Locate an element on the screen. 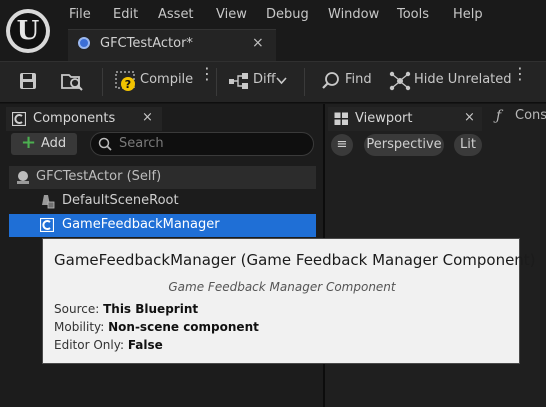 The height and width of the screenshot is (407, 546). components-tab-label: Components is located at coordinates (74, 118).